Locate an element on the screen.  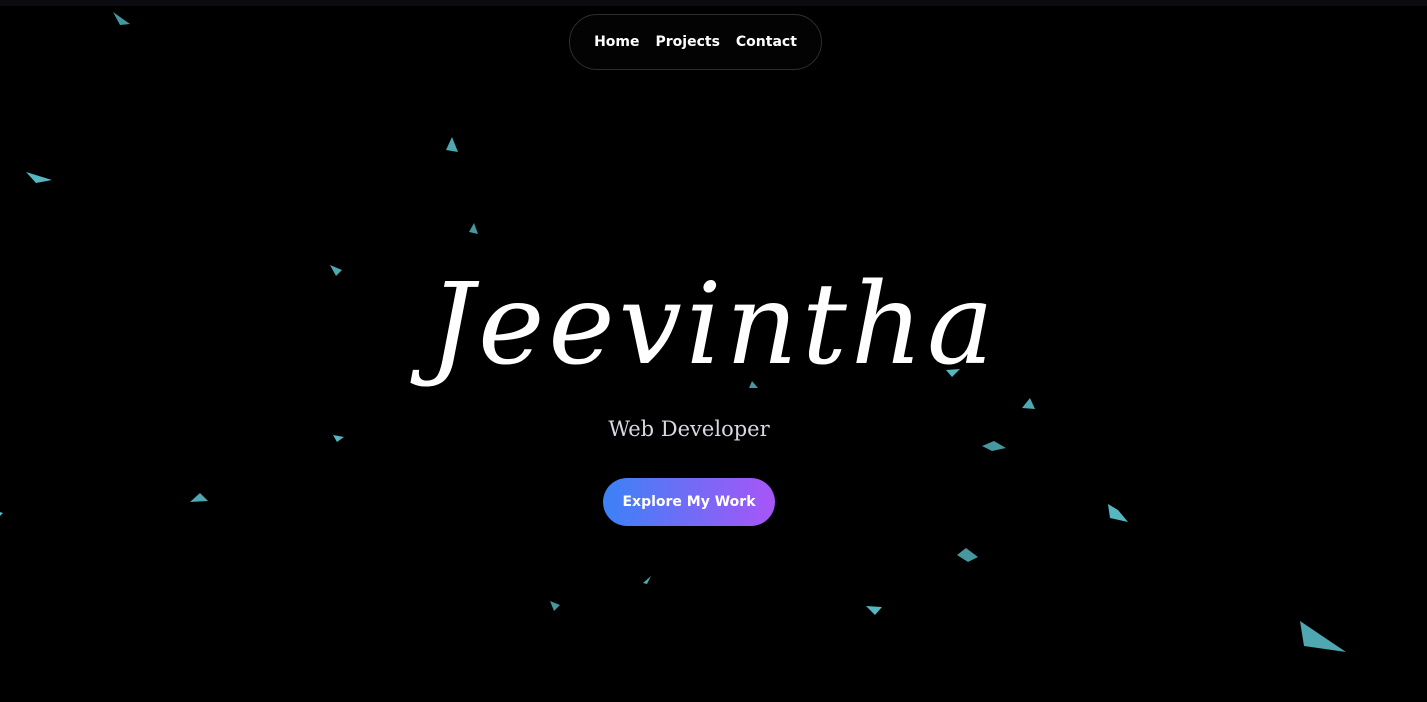
hero-subtitle: Web Developer is located at coordinates (689, 429).